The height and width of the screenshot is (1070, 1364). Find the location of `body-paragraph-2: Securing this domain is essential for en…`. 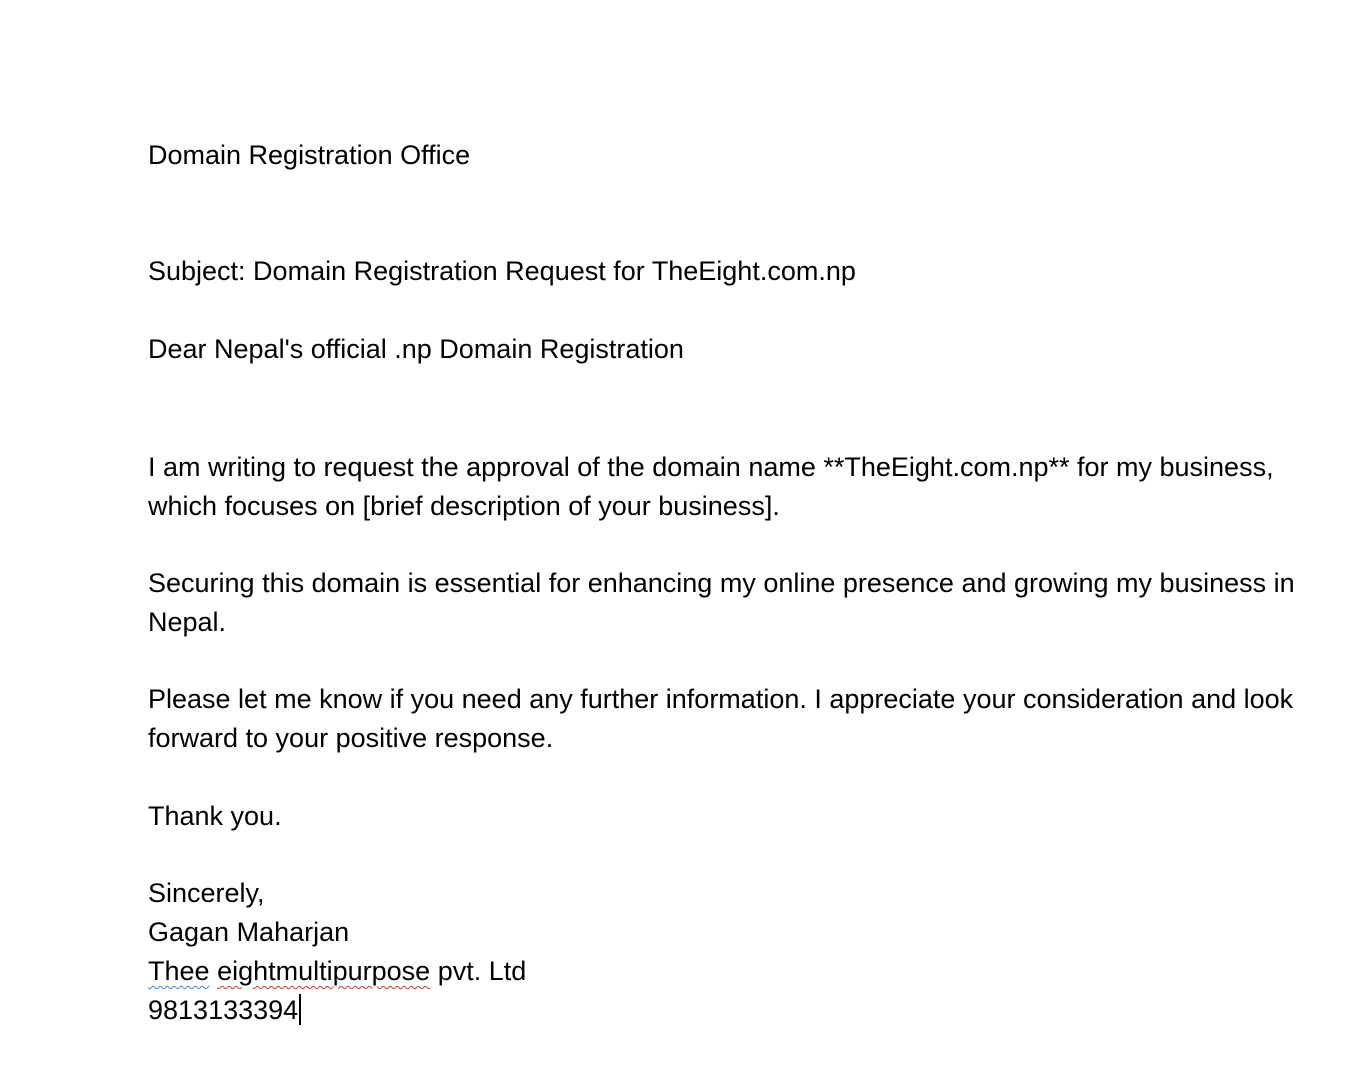

body-paragraph-2: Securing this domain is essential for en… is located at coordinates (721, 602).